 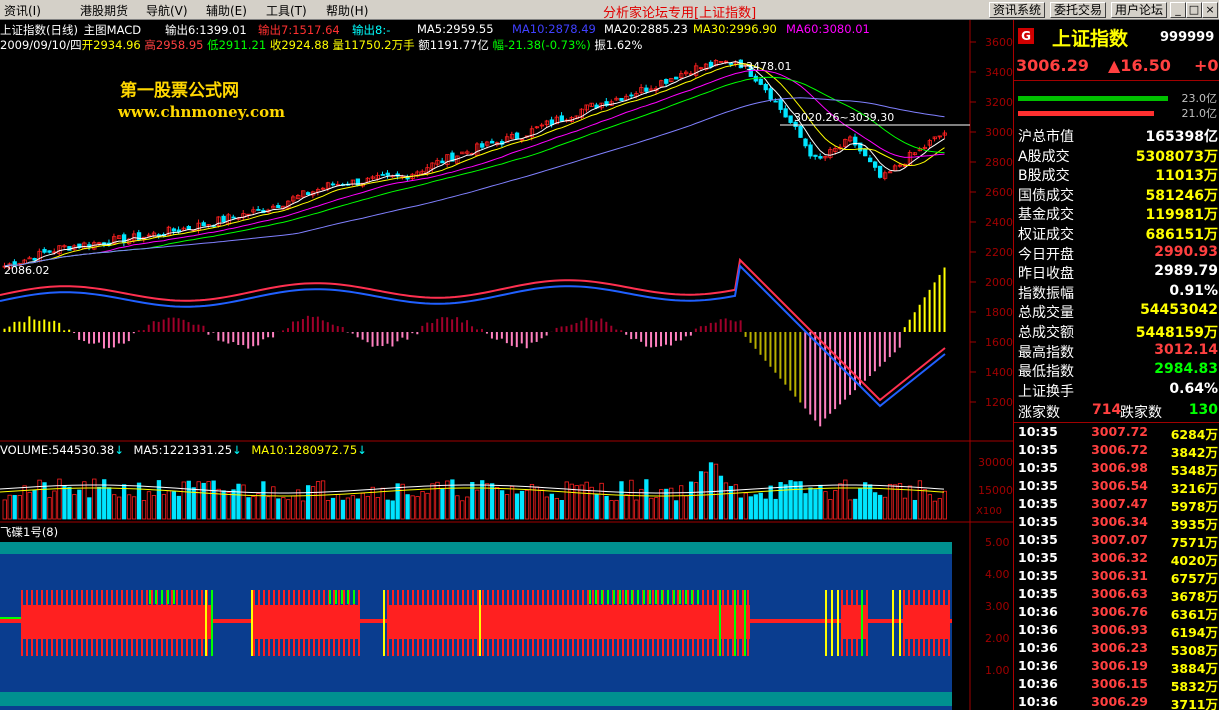 I want to click on tick-volume: 3884万, so click(x=1194, y=668).